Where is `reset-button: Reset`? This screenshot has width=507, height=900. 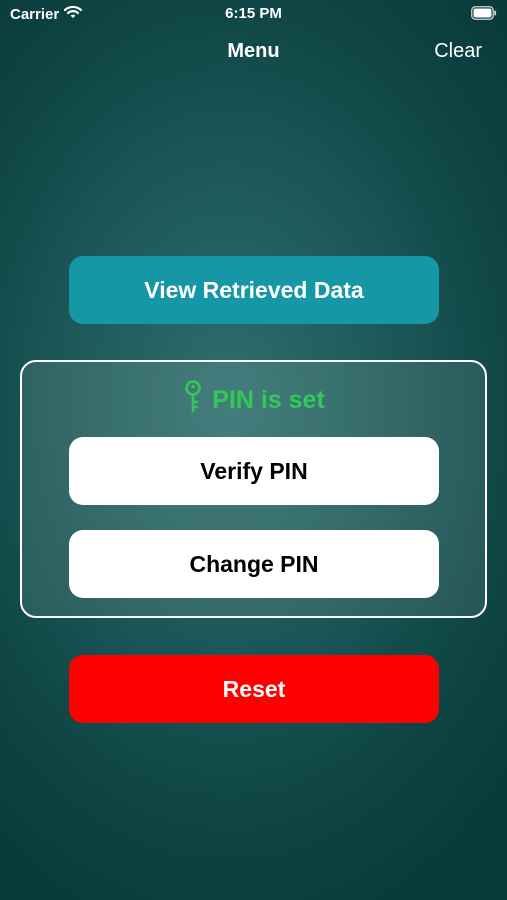
reset-button: Reset is located at coordinates (254, 689).